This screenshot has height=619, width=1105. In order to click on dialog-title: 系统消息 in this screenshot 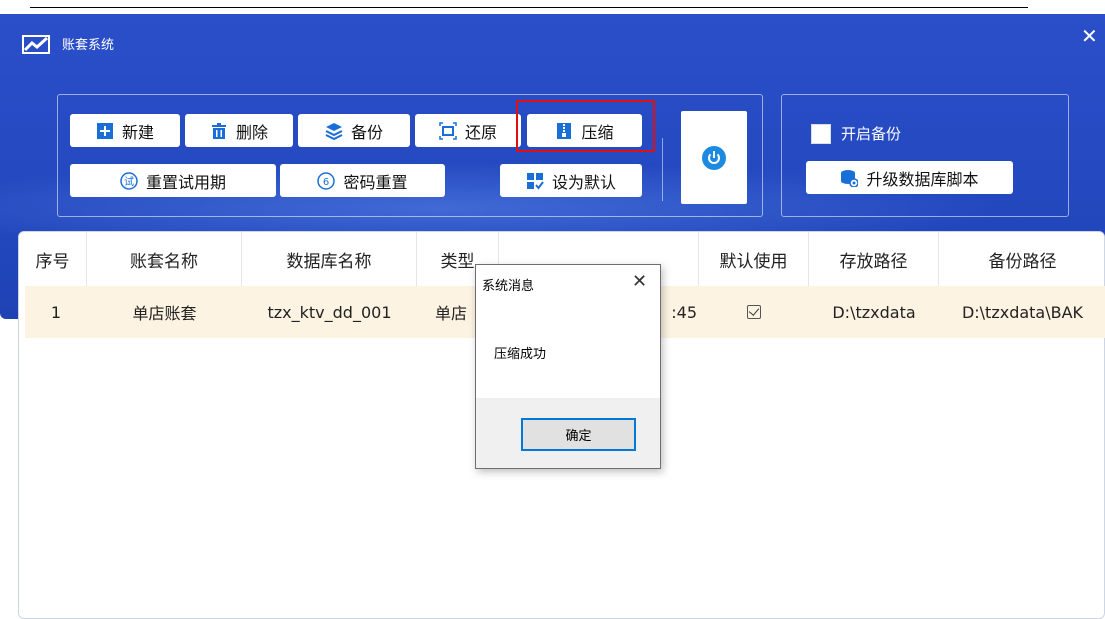, I will do `click(508, 286)`.